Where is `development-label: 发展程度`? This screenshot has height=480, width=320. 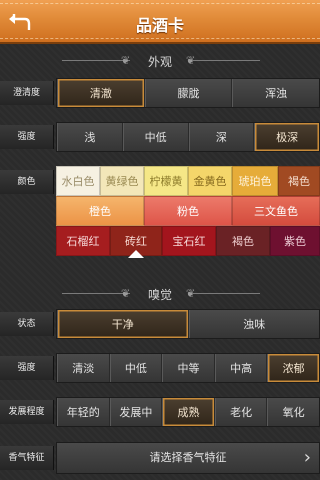 development-label: 发展程度 is located at coordinates (27, 412).